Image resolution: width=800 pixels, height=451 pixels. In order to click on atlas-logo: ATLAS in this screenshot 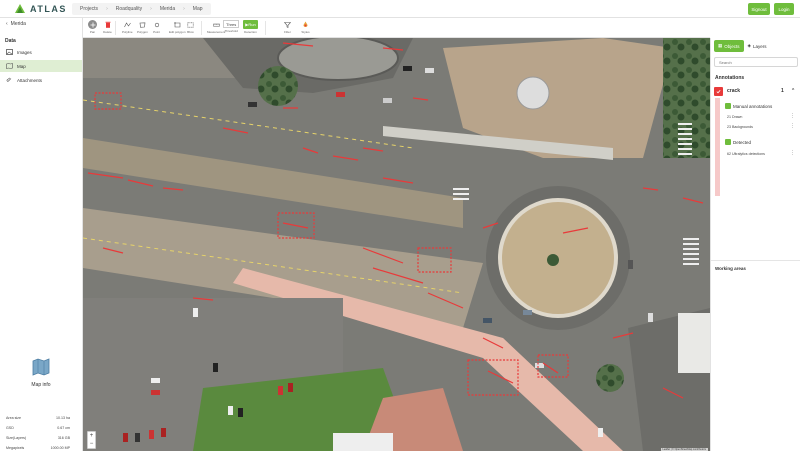, I will do `click(40, 9)`.